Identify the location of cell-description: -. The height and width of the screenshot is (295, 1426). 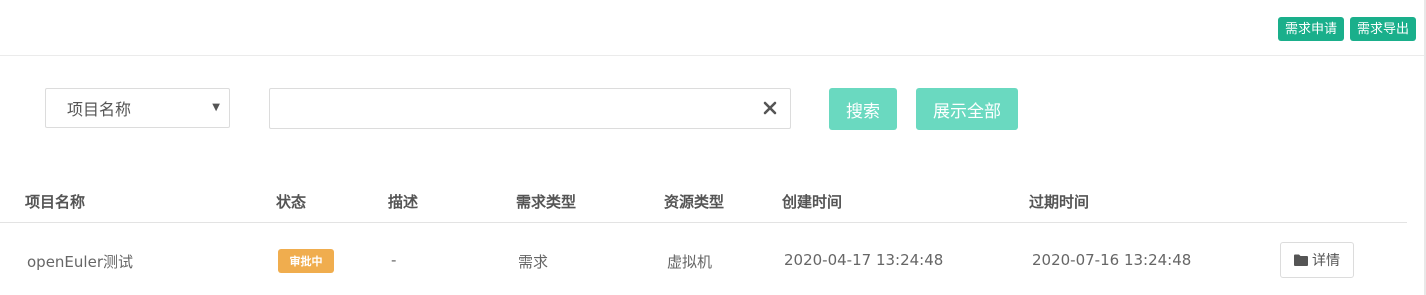
(394, 260).